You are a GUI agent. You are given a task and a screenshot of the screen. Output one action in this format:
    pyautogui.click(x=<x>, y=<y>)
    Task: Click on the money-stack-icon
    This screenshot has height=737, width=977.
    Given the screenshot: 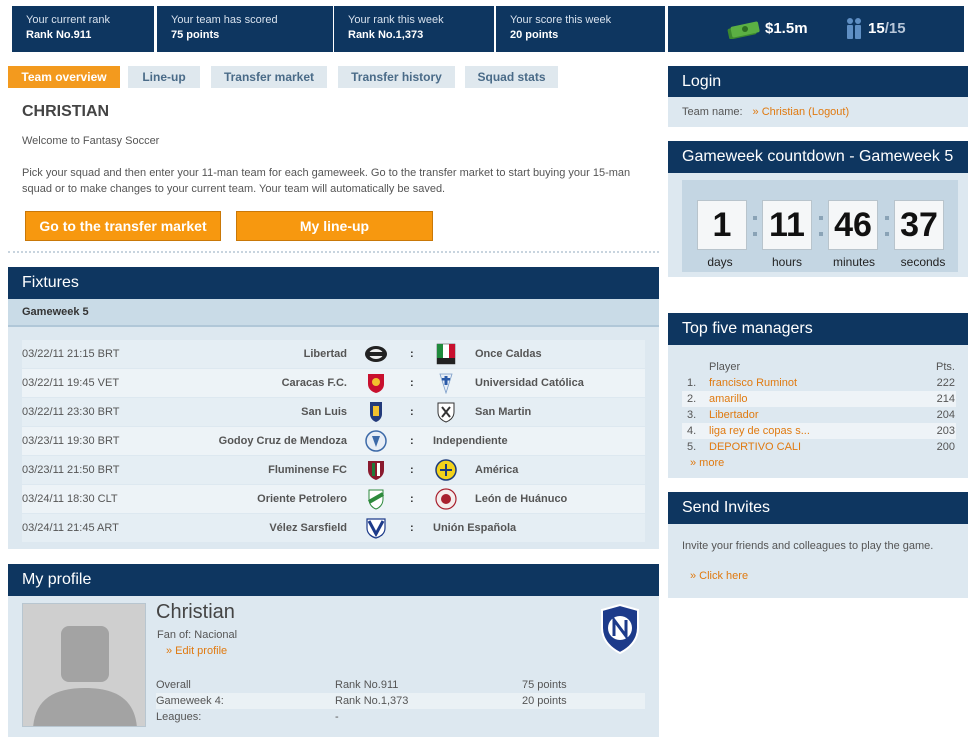 What is the action you would take?
    pyautogui.click(x=743, y=30)
    